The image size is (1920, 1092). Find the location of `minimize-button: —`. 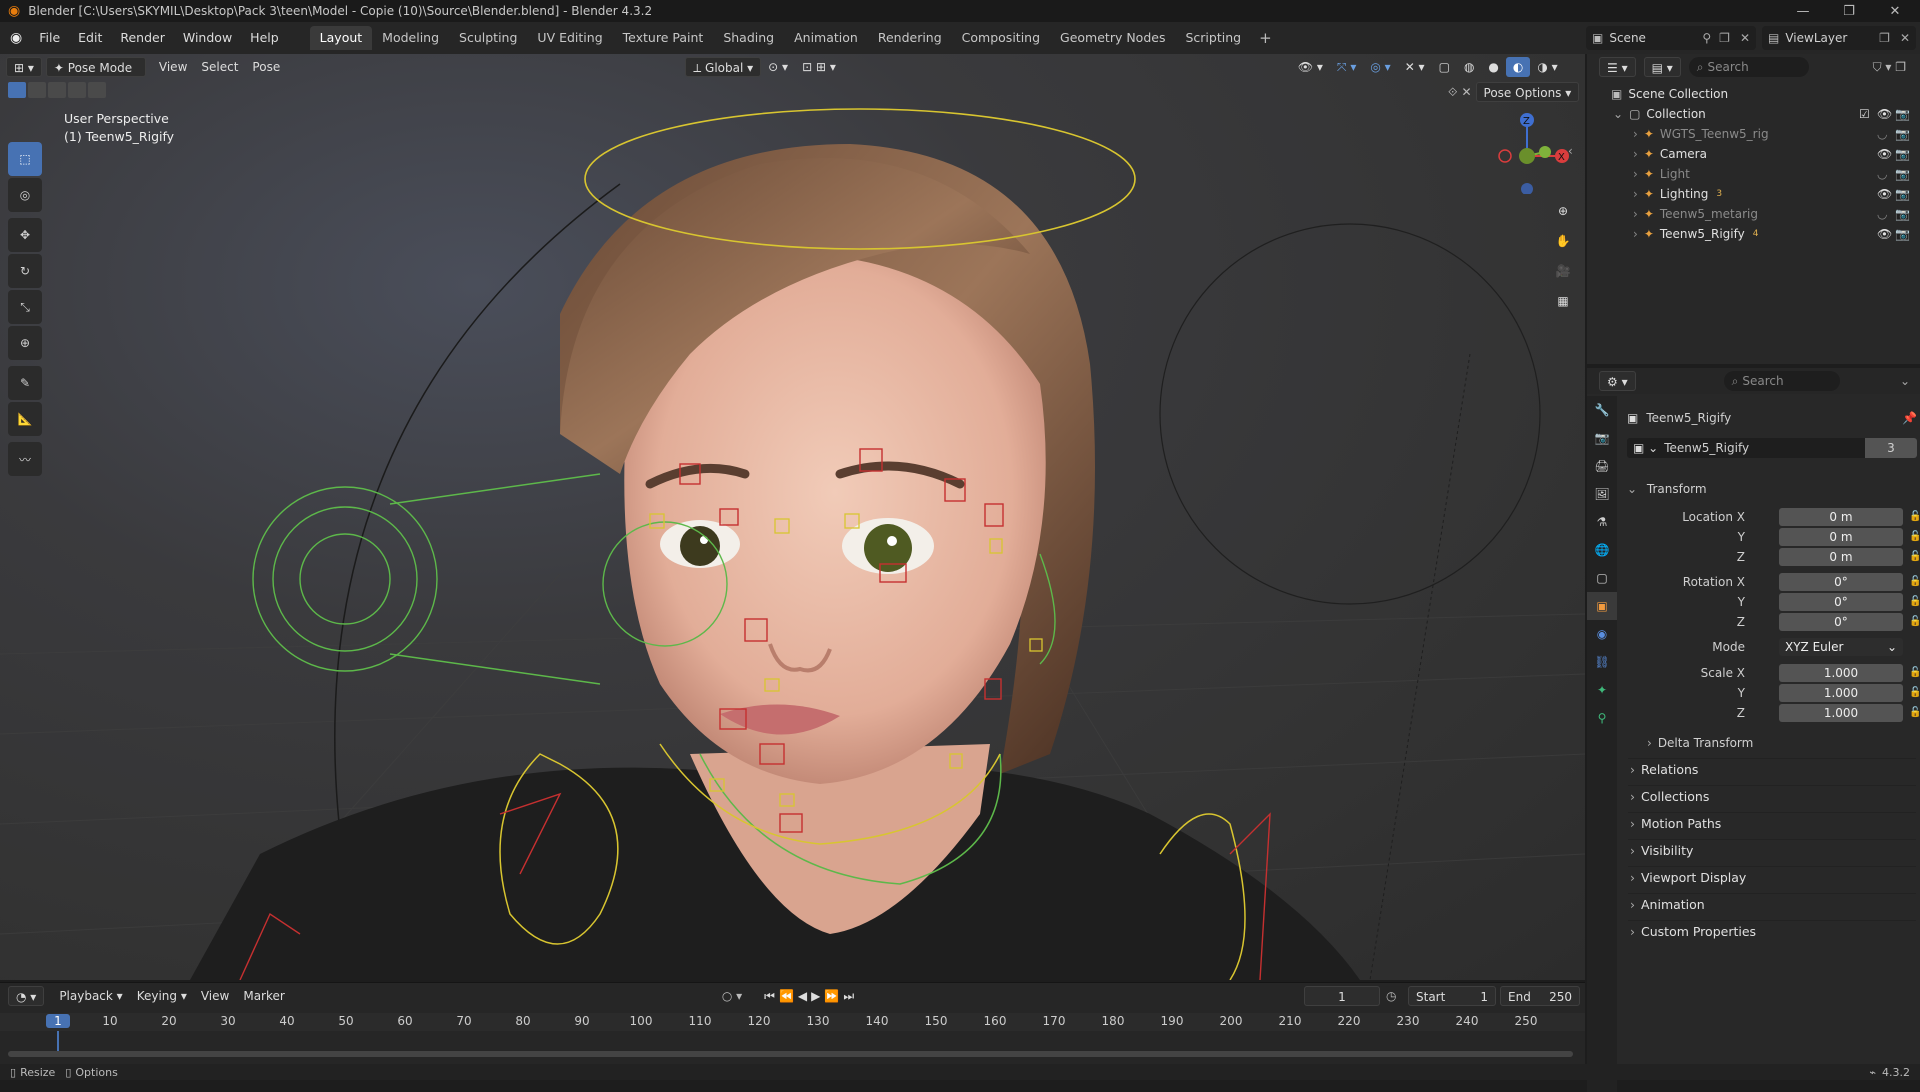

minimize-button: — is located at coordinates (1803, 11).